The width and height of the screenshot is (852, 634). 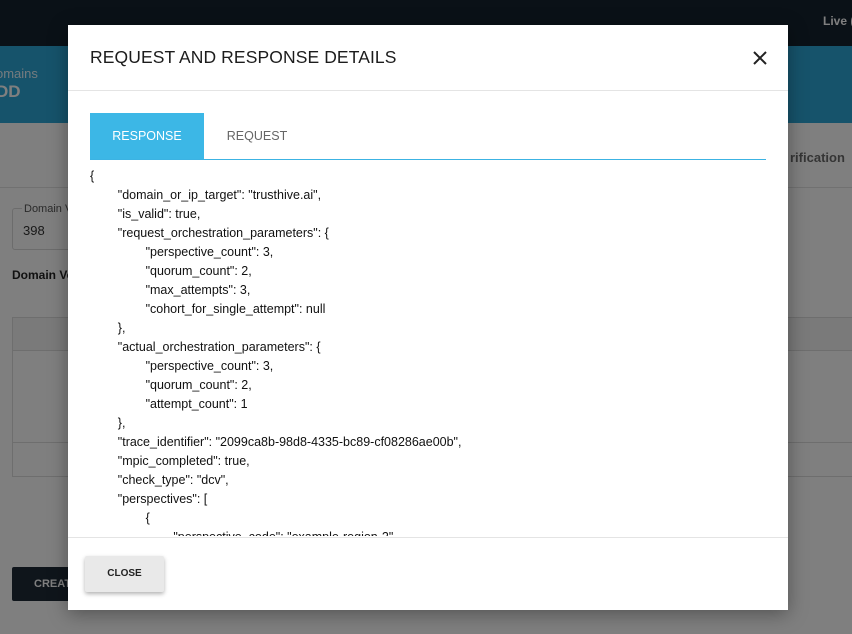 What do you see at coordinates (209, 233) in the screenshot?
I see `json-line: "request_orchestration_parameters": {` at bounding box center [209, 233].